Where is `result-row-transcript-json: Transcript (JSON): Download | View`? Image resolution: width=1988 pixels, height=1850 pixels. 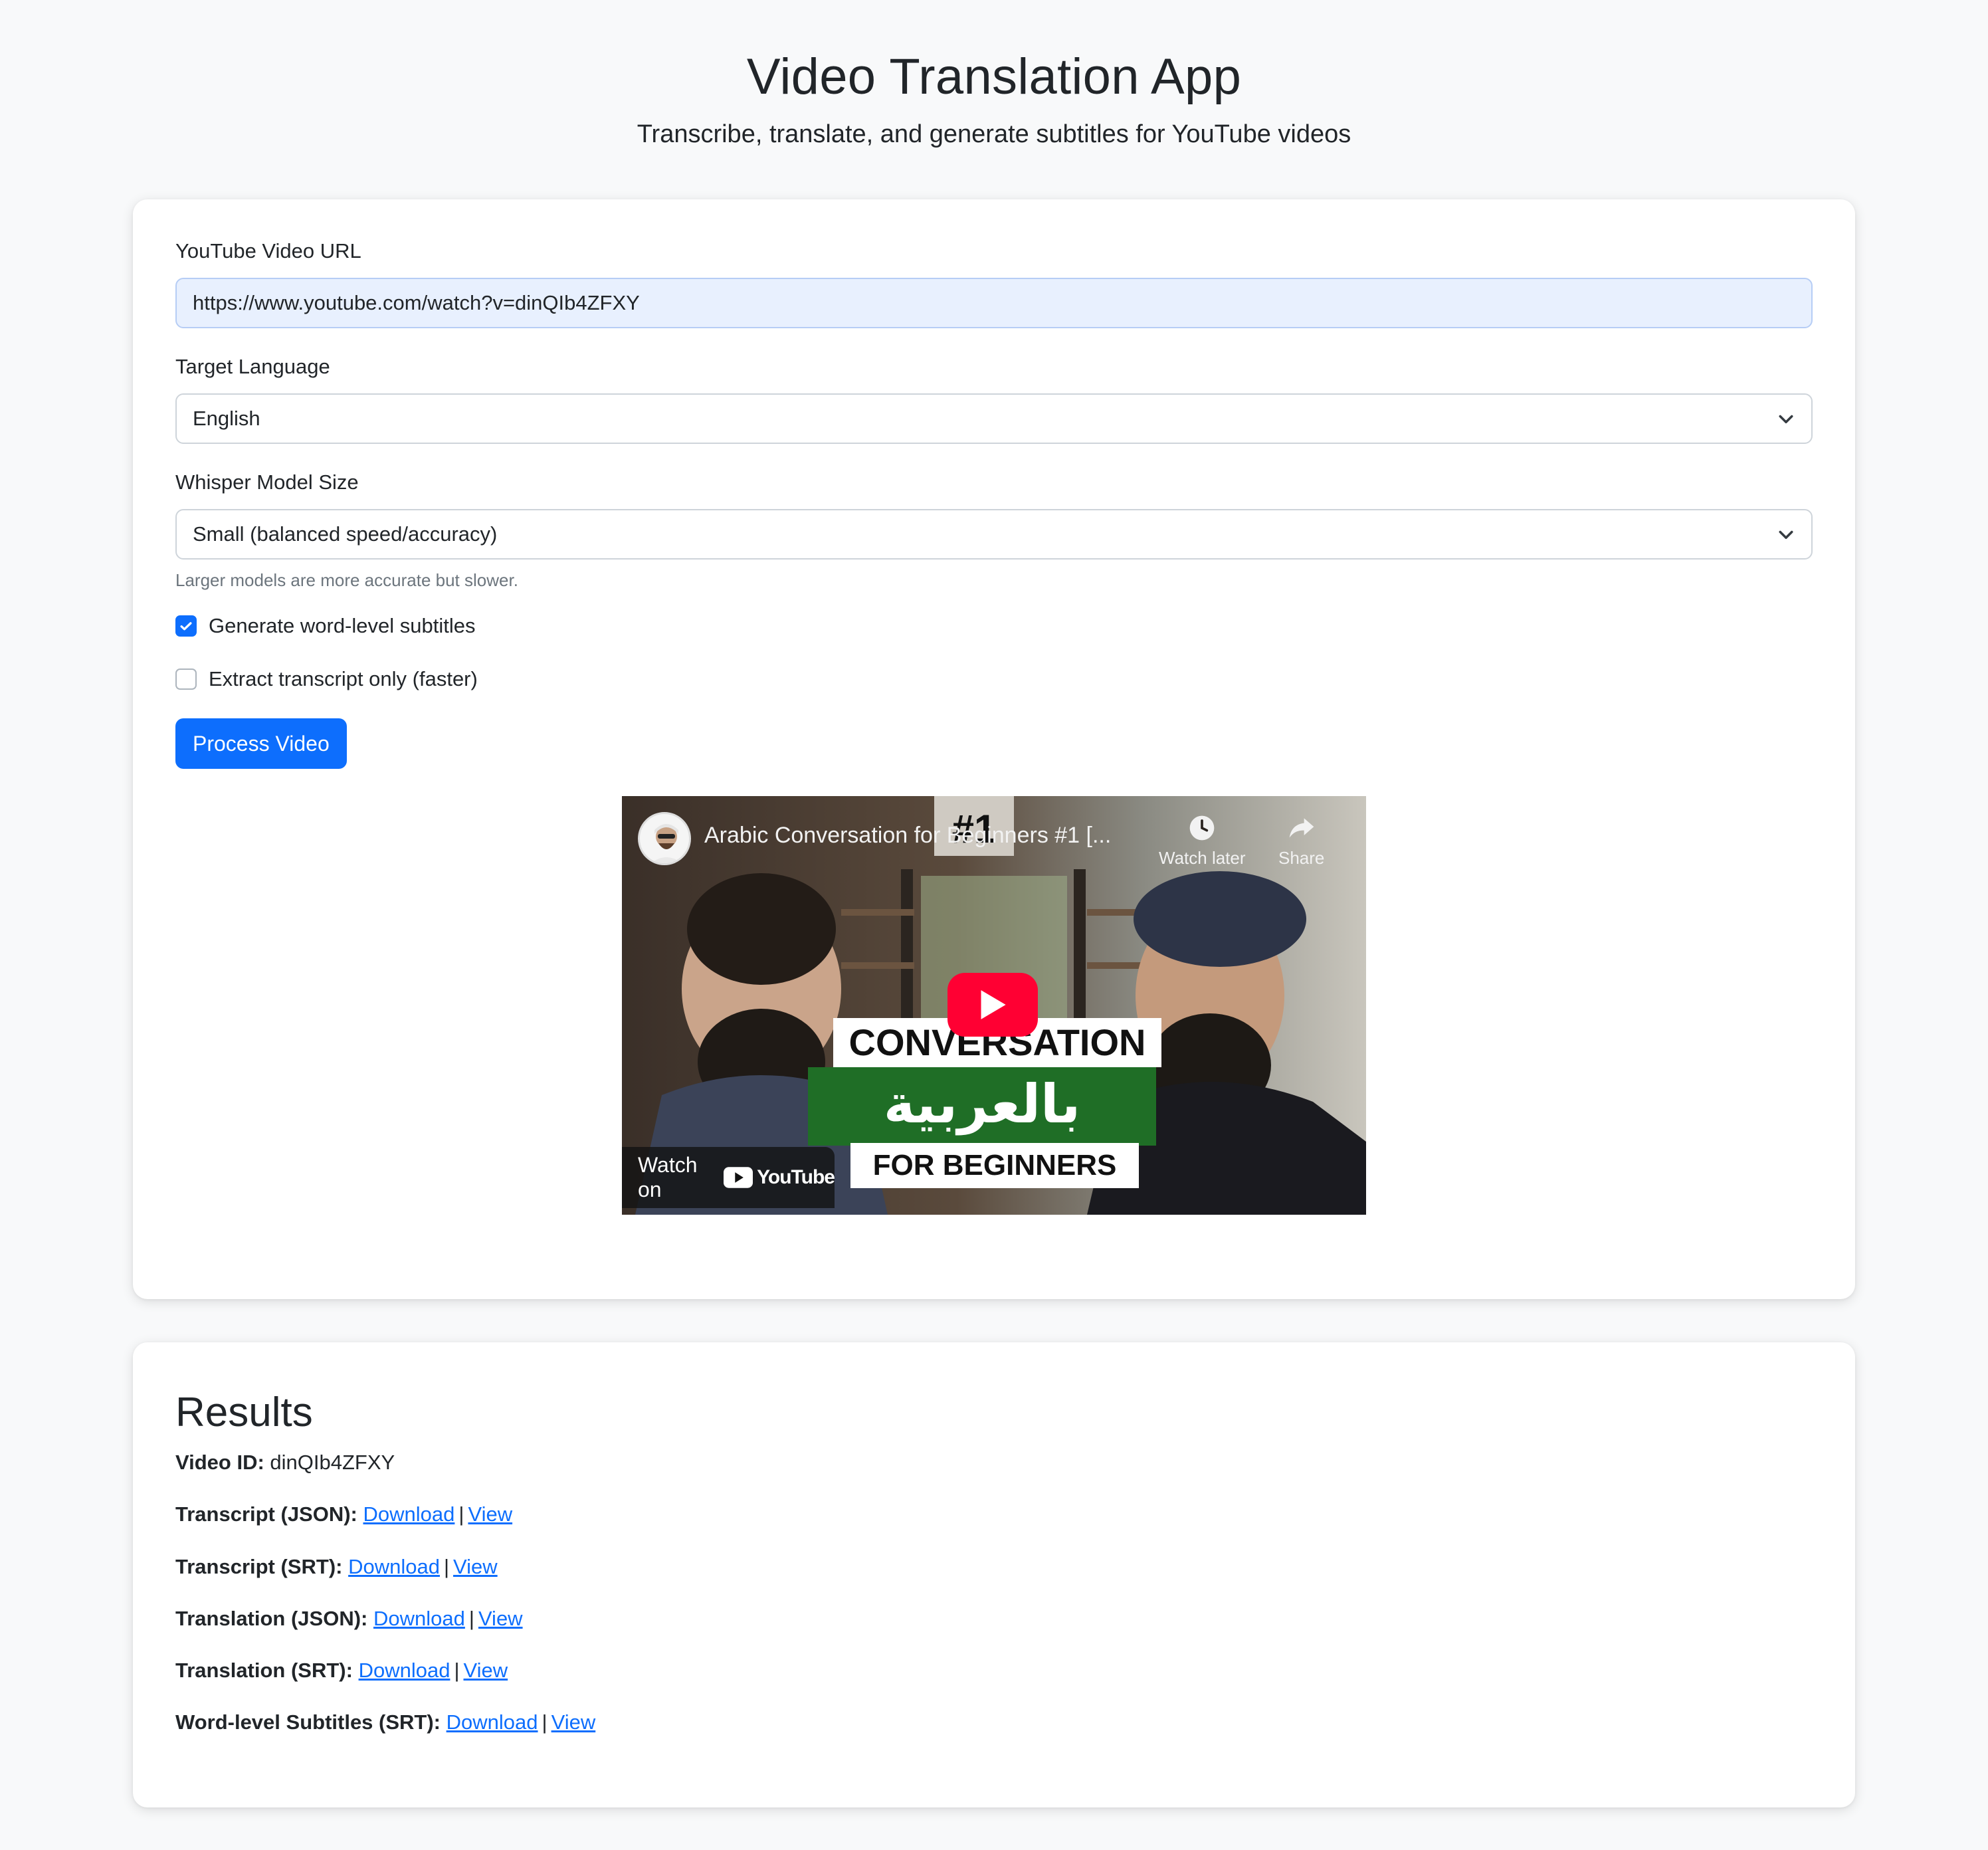
result-row-transcript-json: Transcript (JSON): Download | View is located at coordinates (994, 1514).